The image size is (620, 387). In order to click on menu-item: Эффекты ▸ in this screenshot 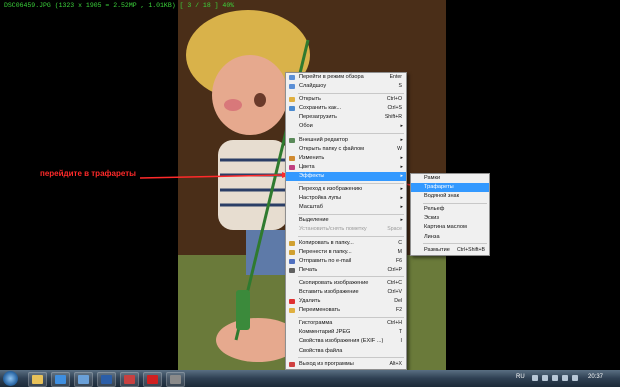, I will do `click(346, 176)`.